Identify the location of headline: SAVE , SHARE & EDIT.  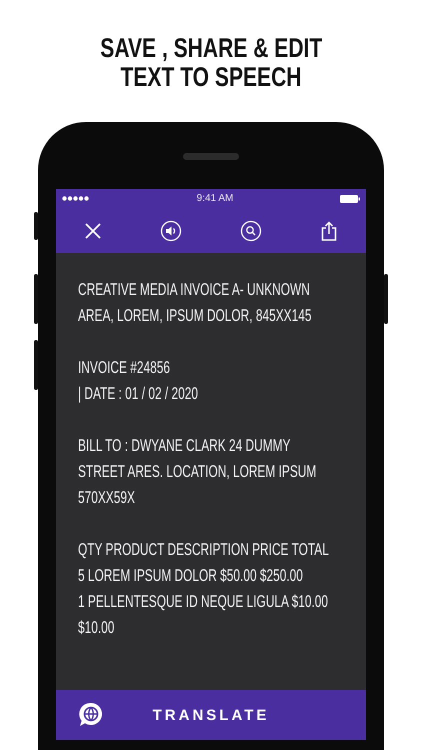
(211, 48).